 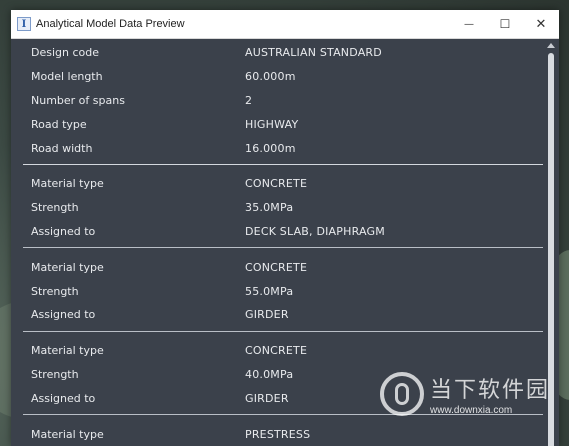 I want to click on field-row-material-type: Material type PRESTRESS, so click(x=277, y=434).